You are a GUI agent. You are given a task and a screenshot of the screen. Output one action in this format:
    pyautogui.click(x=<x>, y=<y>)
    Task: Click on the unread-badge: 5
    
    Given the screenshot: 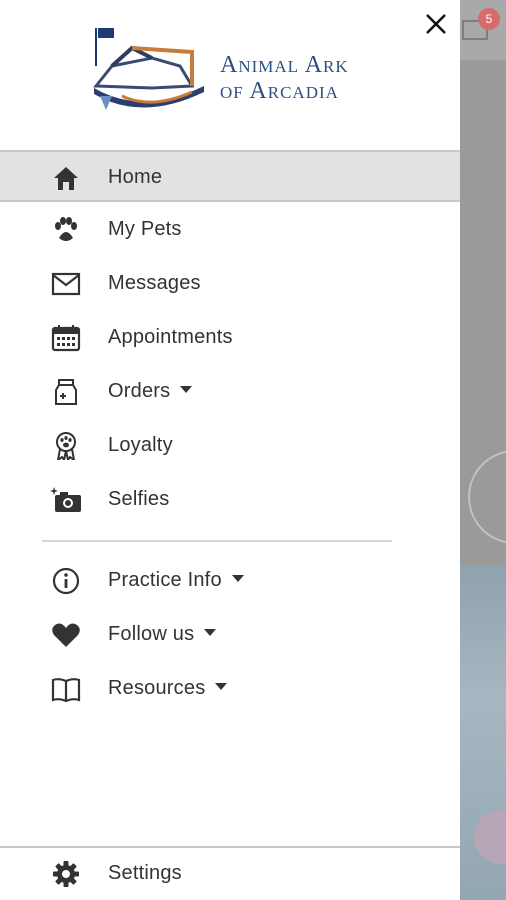 What is the action you would take?
    pyautogui.click(x=489, y=19)
    